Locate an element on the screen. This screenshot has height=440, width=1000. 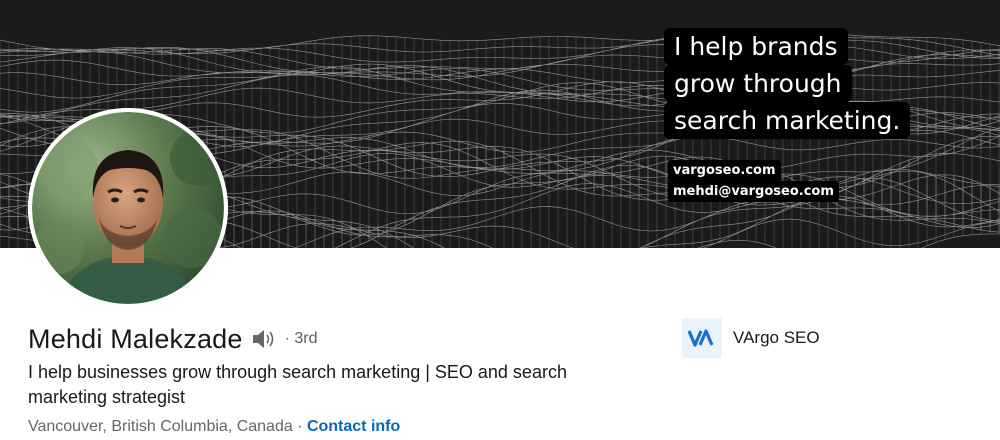
profile-name: Mehdi Malekzade is located at coordinates (135, 338).